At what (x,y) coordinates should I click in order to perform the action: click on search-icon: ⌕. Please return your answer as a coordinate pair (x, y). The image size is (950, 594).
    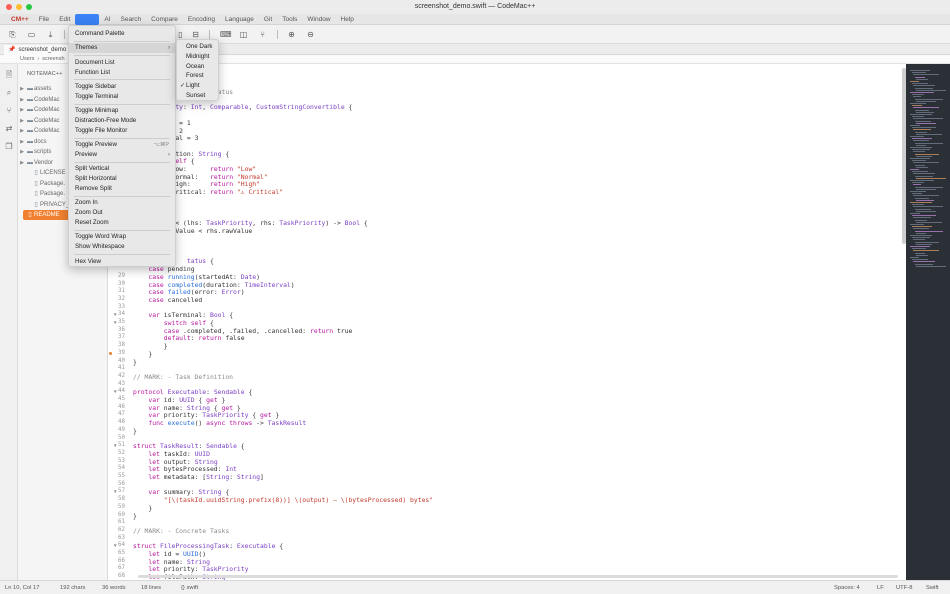
    Looking at the image, I should click on (9, 93).